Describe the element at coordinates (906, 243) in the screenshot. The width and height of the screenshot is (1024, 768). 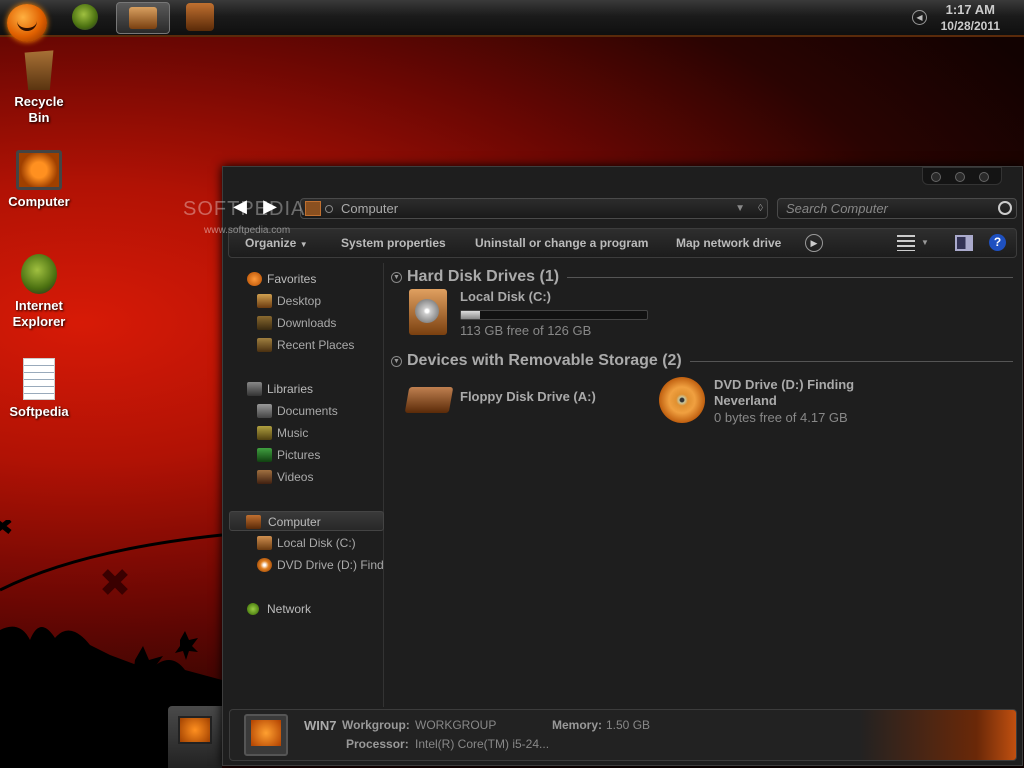
I see `change-view-icon` at that location.